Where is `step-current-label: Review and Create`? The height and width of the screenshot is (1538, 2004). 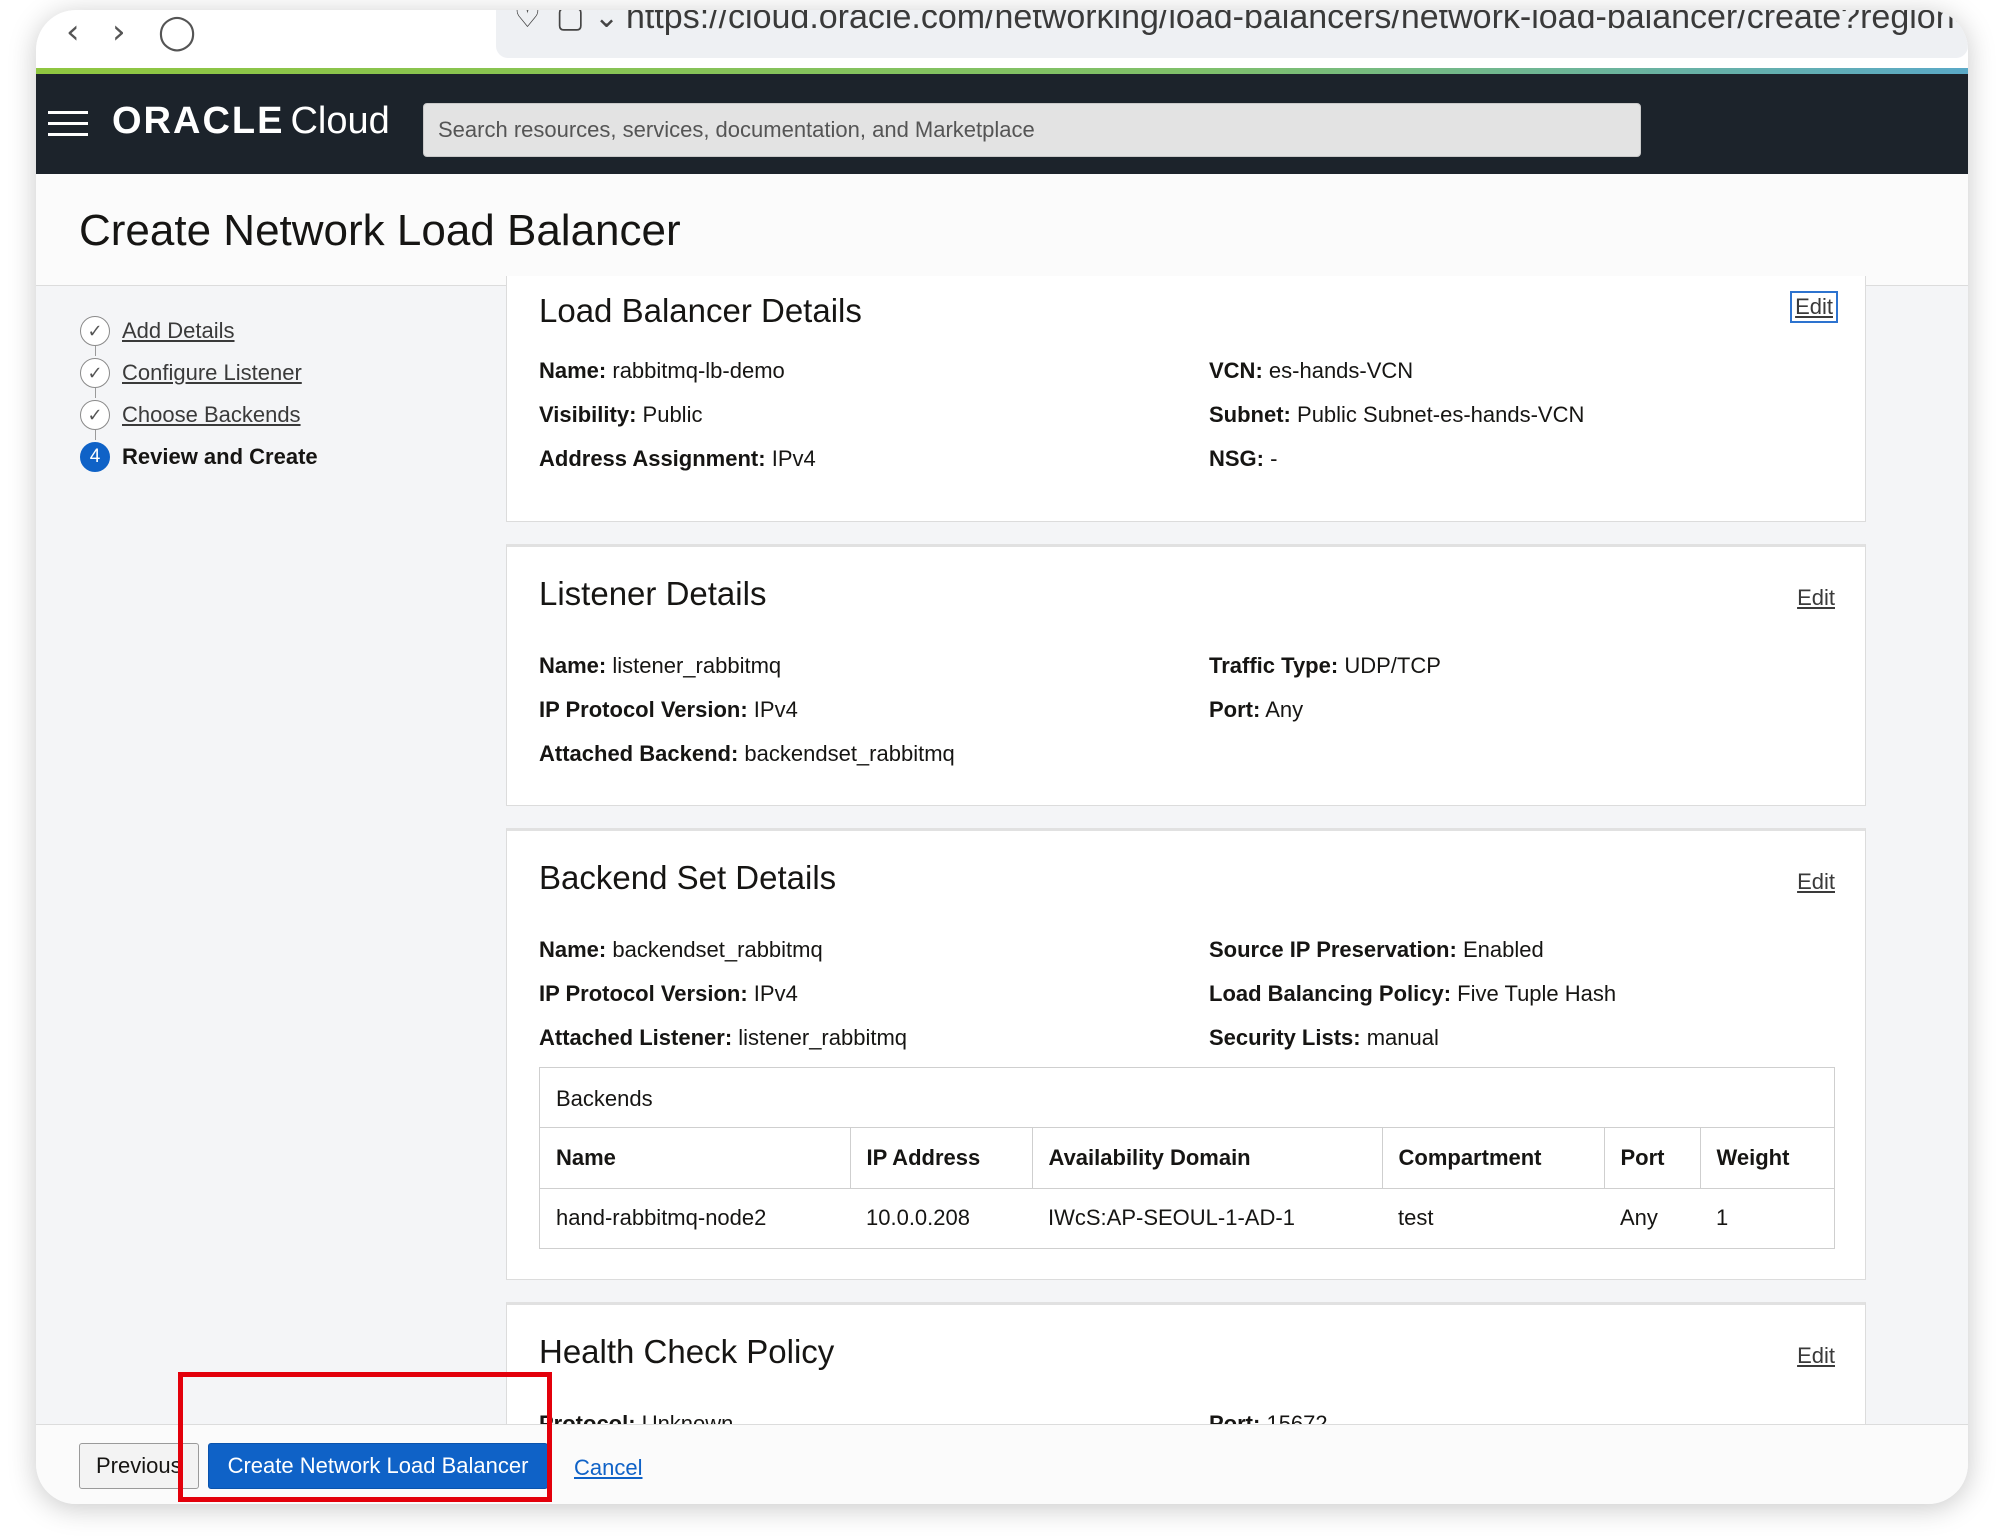 step-current-label: Review and Create is located at coordinates (220, 456).